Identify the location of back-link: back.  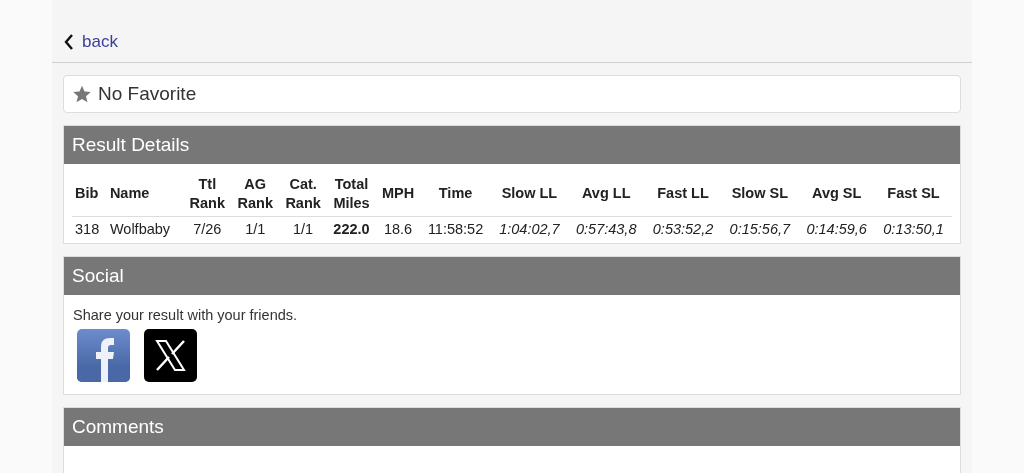
(91, 42).